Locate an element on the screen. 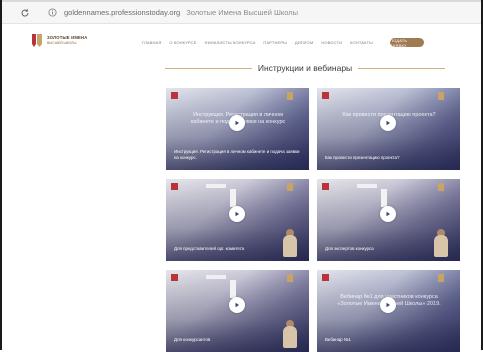  video-caption: Для конкурсантов is located at coordinates (237, 339).